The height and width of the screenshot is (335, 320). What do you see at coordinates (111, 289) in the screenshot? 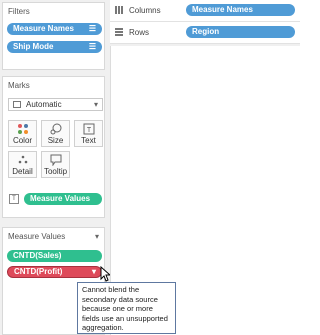
I see `tooltip-line: Cannot blend the` at bounding box center [111, 289].